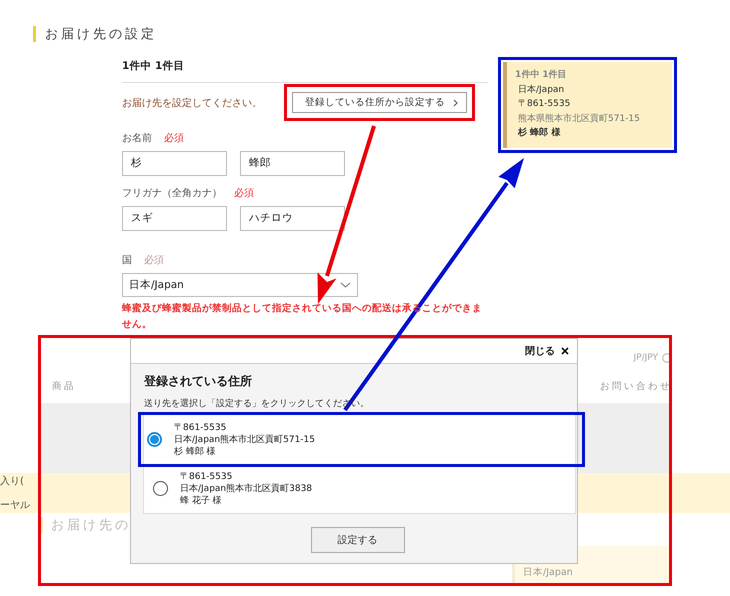  Describe the element at coordinates (15, 505) in the screenshot. I see `banner-text: ーヤル` at that location.